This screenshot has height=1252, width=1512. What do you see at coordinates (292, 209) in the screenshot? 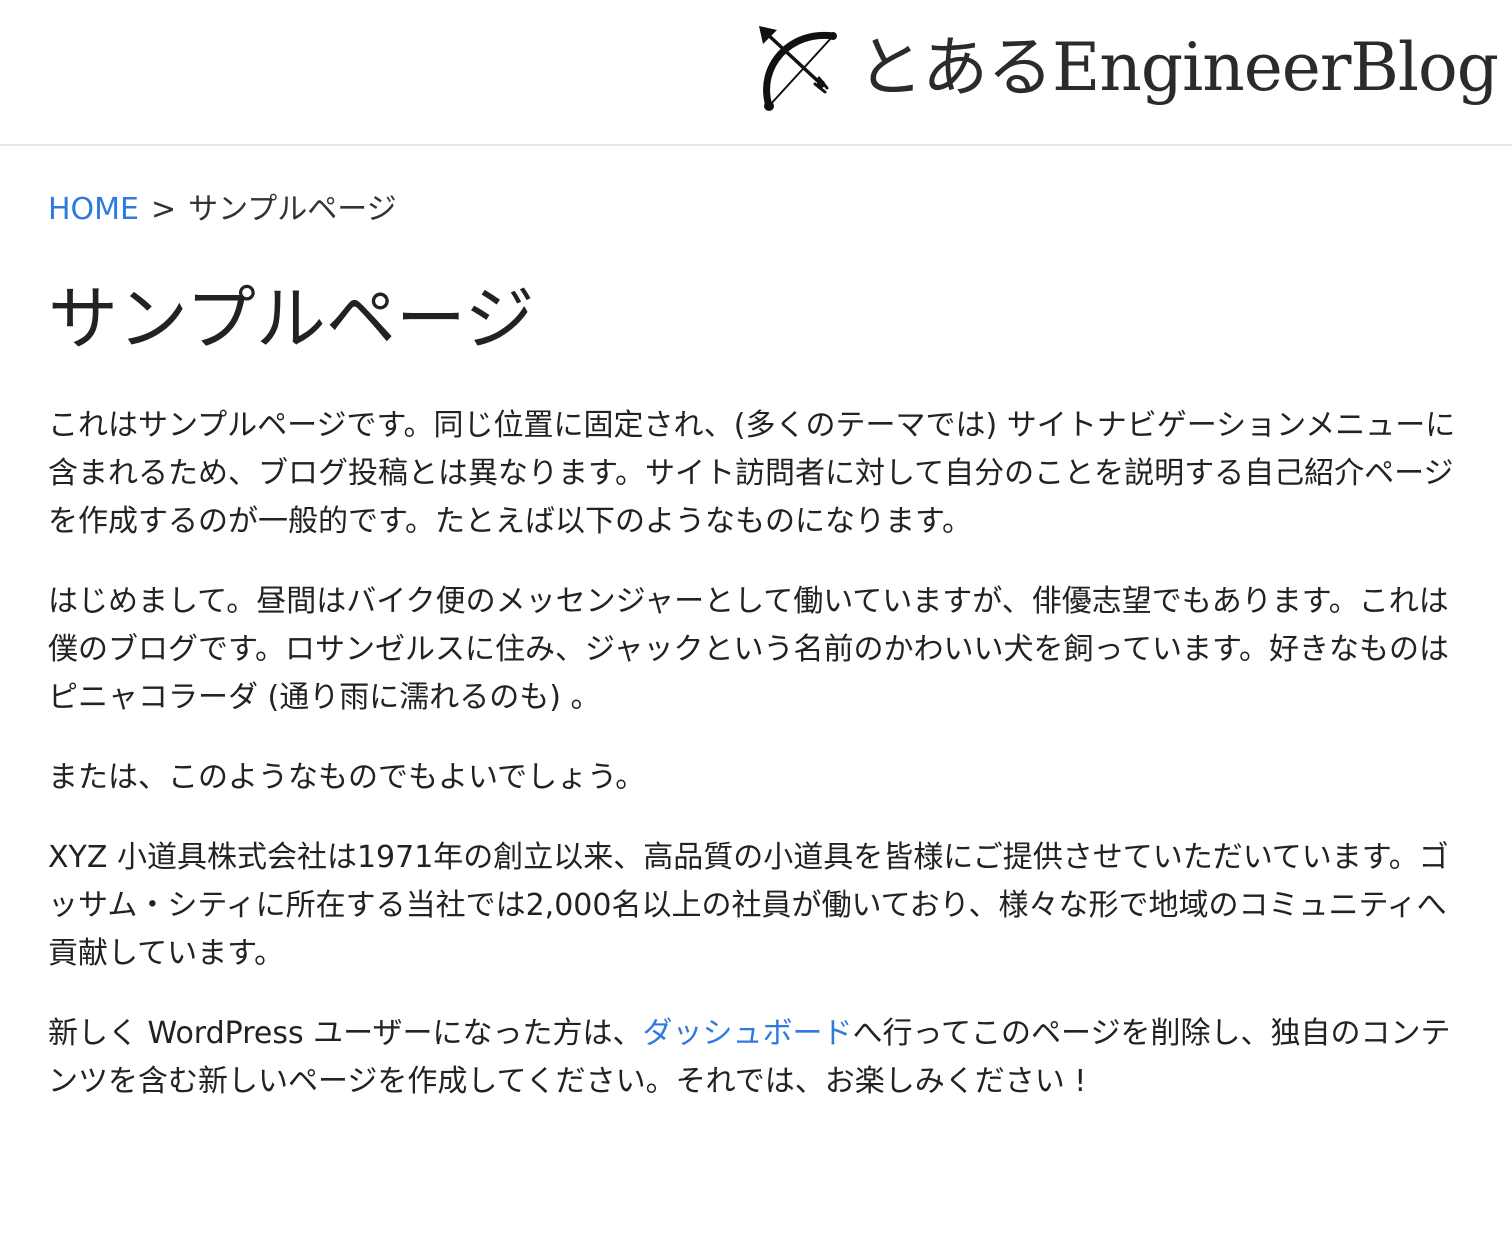
I see `breadcrumb-current: サンプルページ` at bounding box center [292, 209].